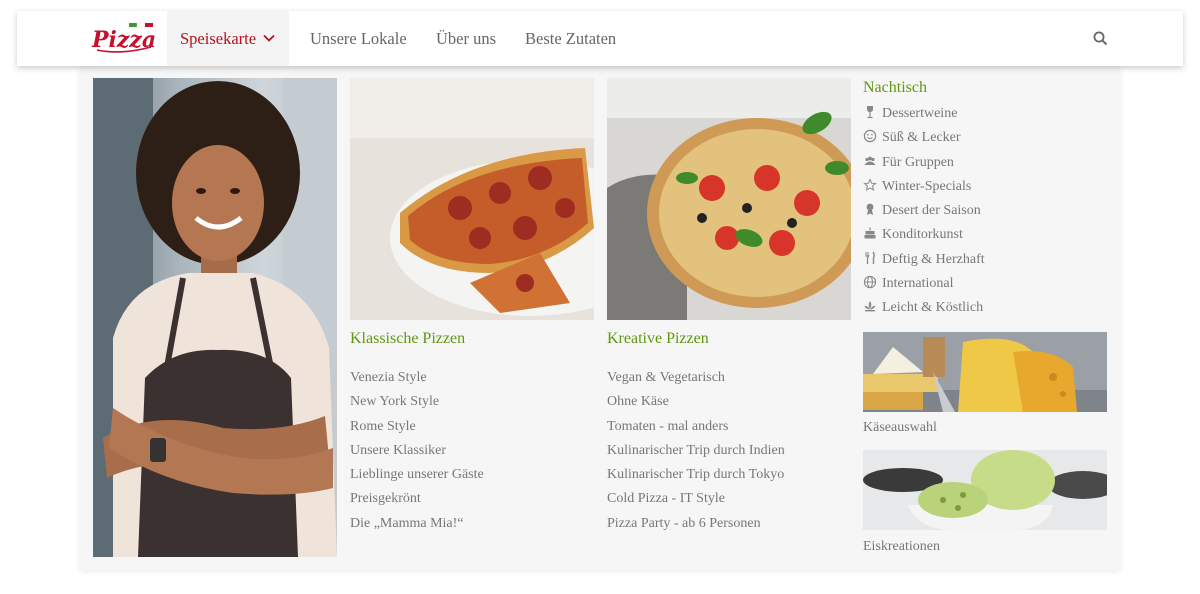 Image resolution: width=1200 pixels, height=594 pixels. I want to click on dessert-link-gruppen: Für Gruppen, so click(924, 163).